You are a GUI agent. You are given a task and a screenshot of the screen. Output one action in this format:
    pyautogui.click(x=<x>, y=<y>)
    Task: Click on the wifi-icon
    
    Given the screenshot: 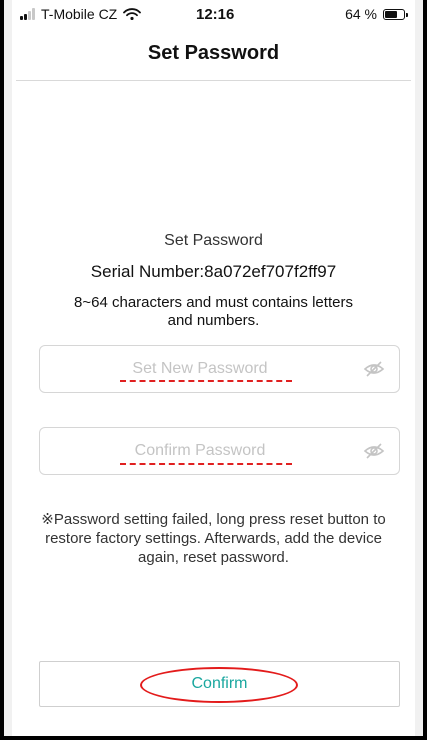 What is the action you would take?
    pyautogui.click(x=132, y=14)
    